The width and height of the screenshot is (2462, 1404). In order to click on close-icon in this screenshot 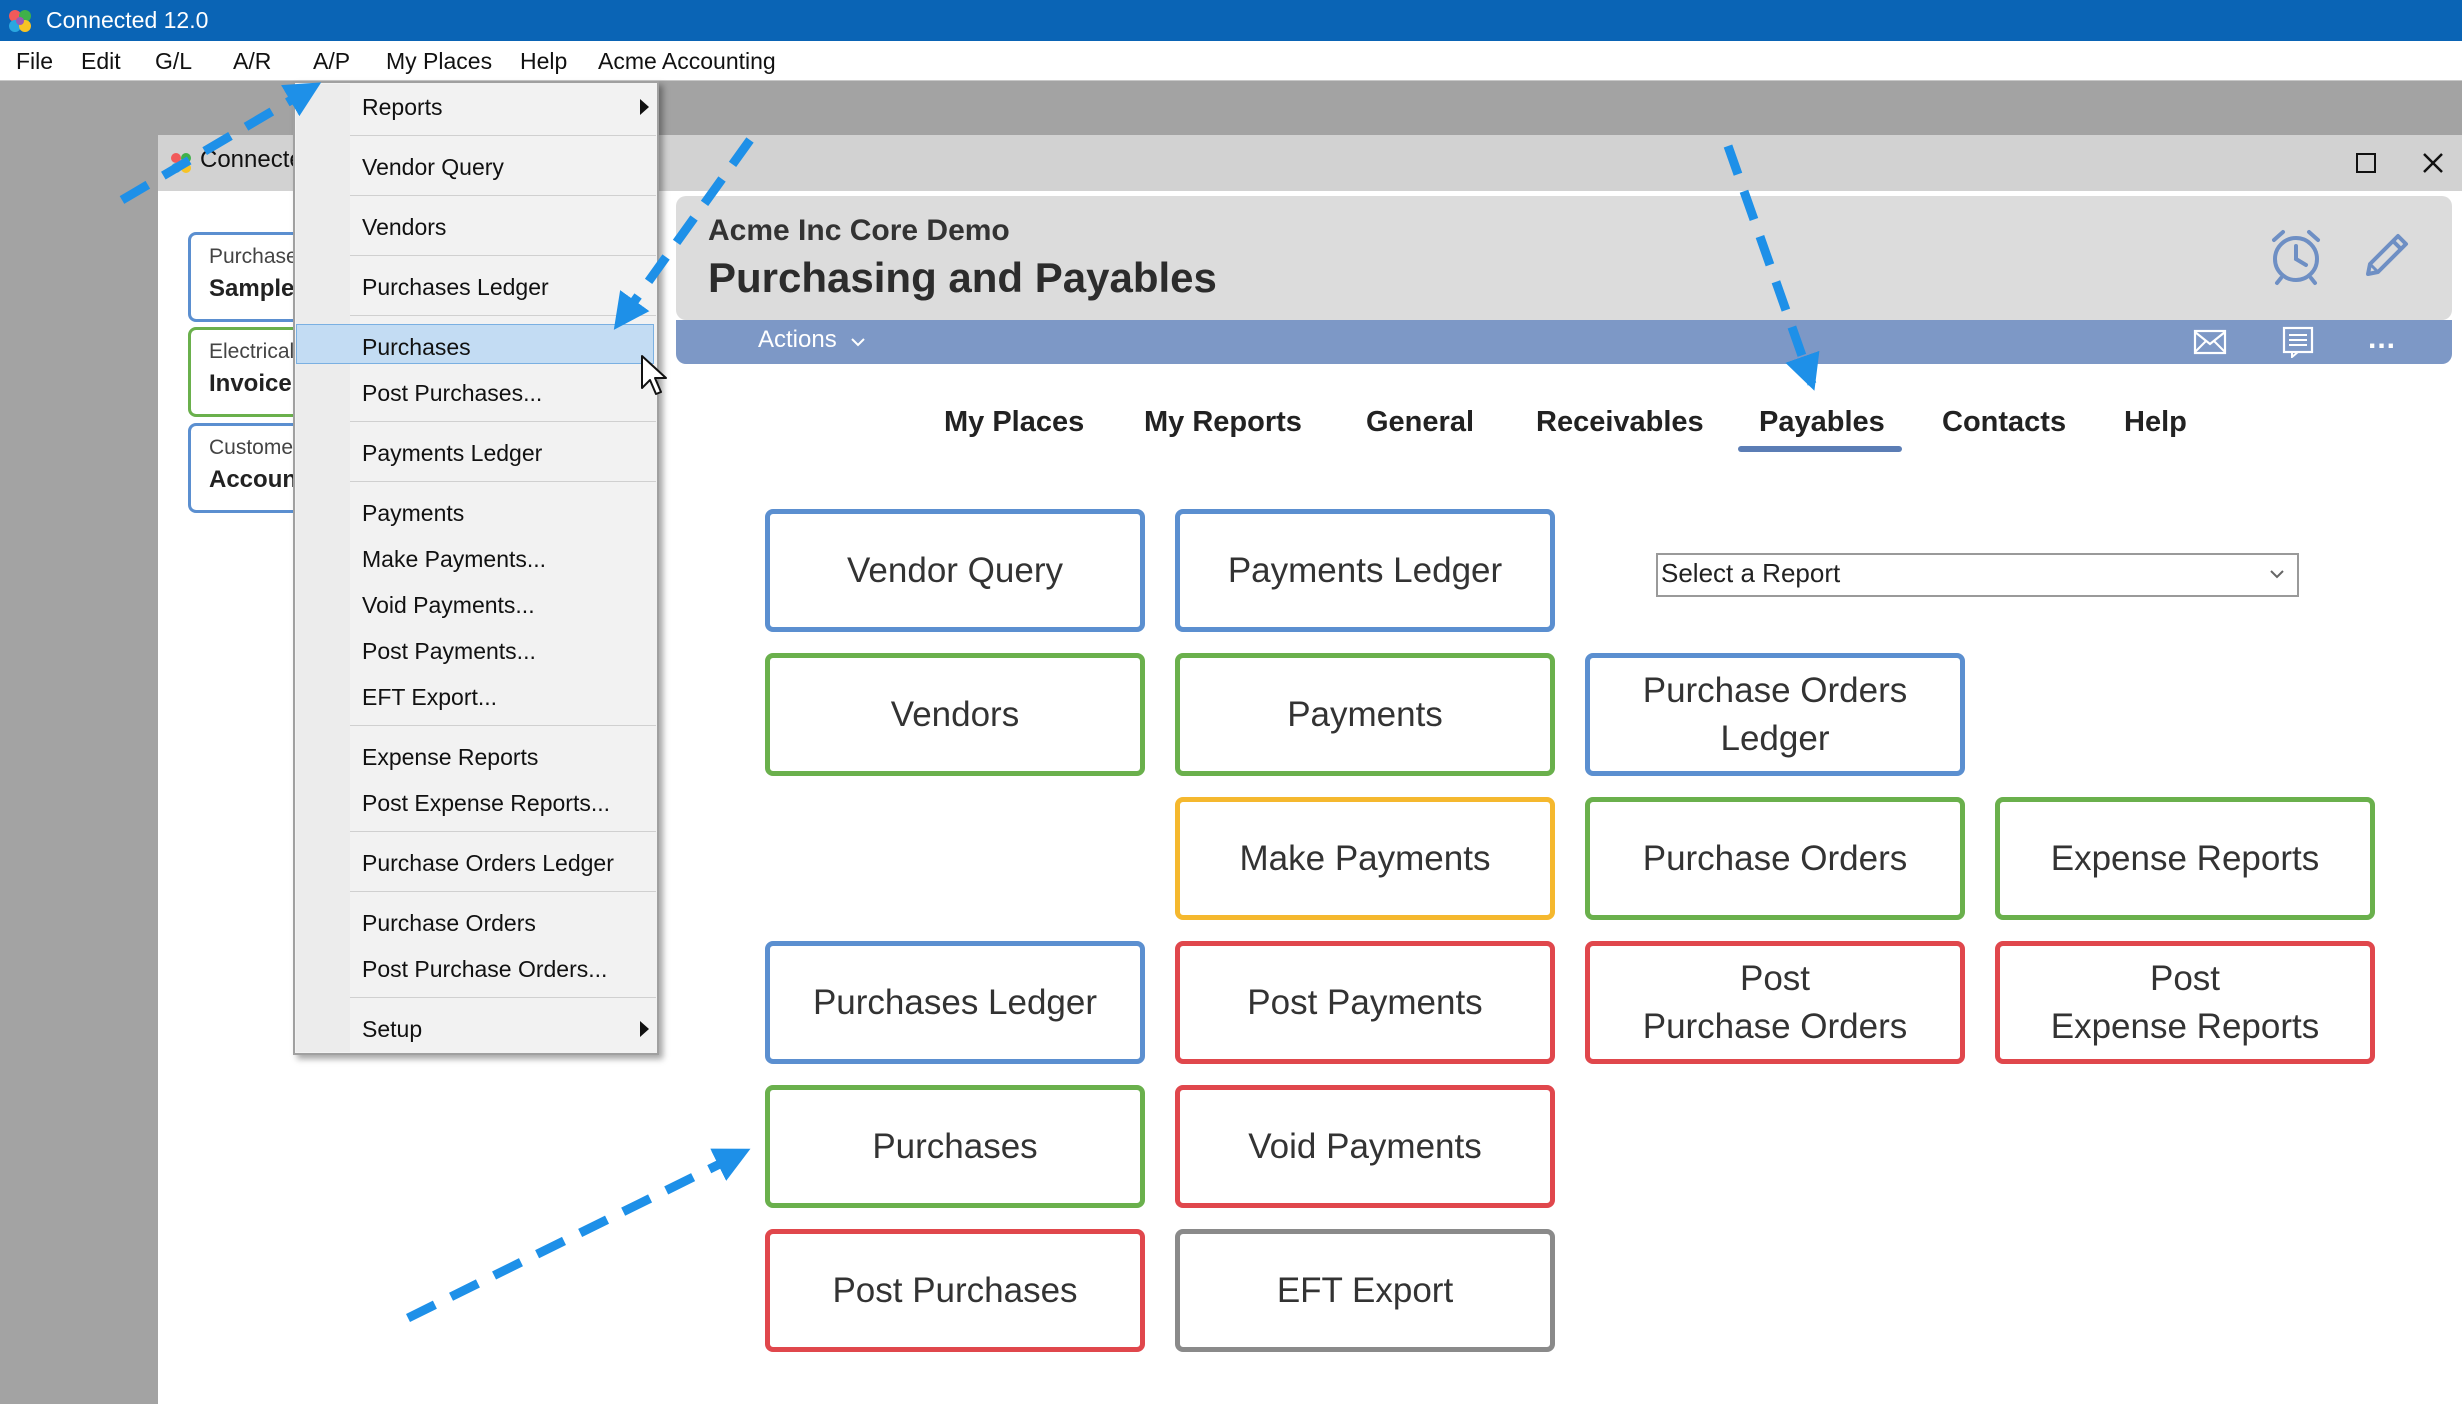, I will do `click(2433, 163)`.